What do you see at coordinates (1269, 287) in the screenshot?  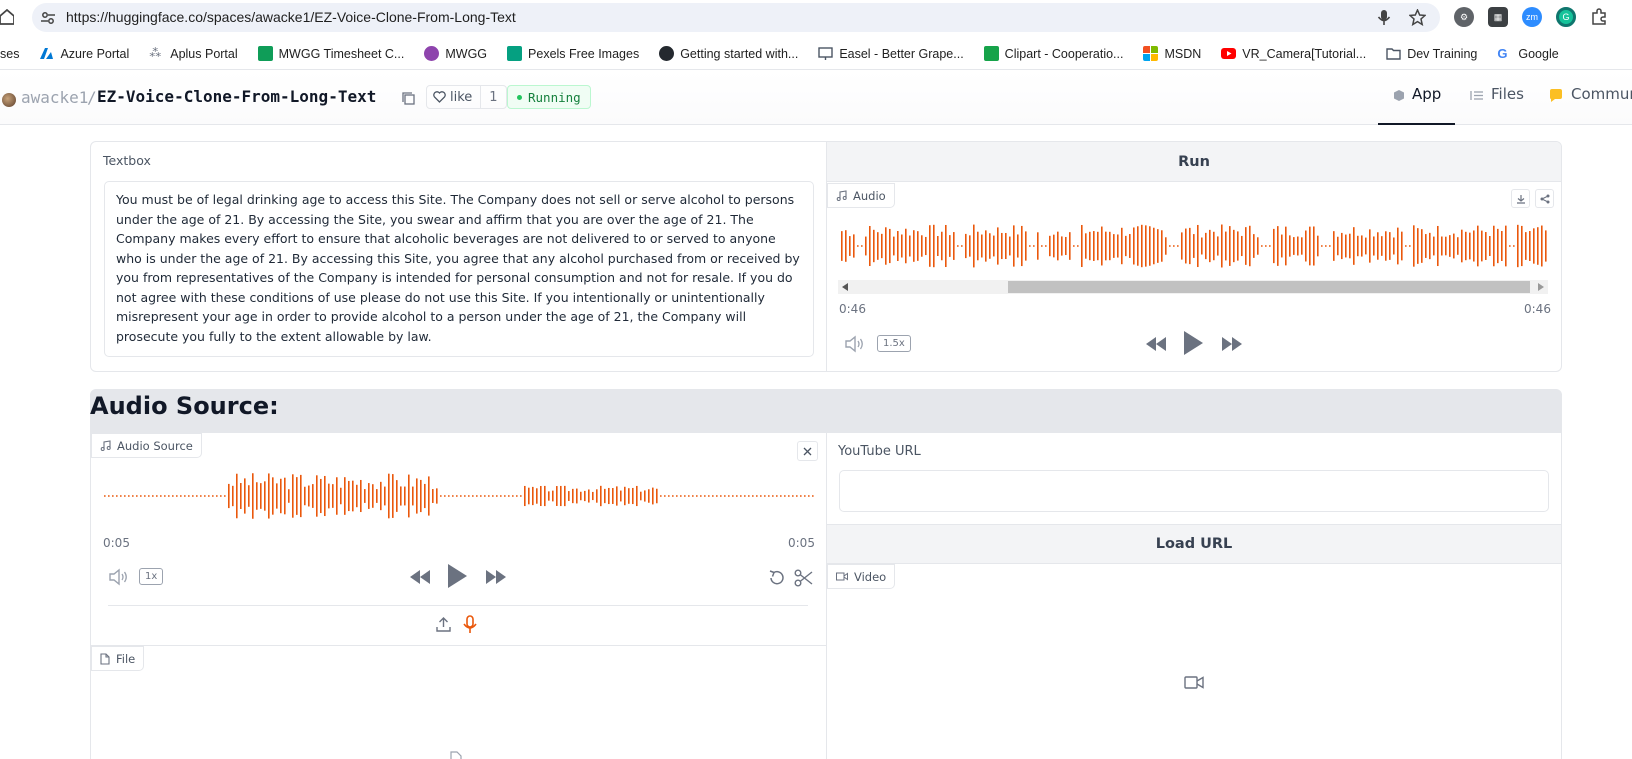 I see `scrollbar-thumb` at bounding box center [1269, 287].